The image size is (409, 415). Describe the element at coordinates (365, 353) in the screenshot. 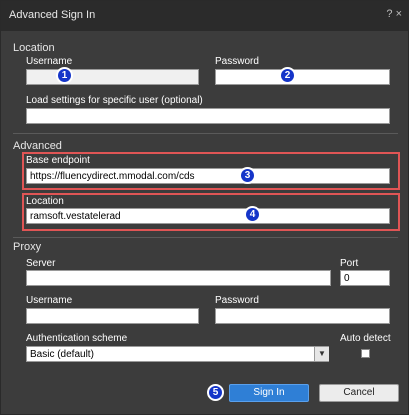

I see `auto-detect-checkbox` at that location.